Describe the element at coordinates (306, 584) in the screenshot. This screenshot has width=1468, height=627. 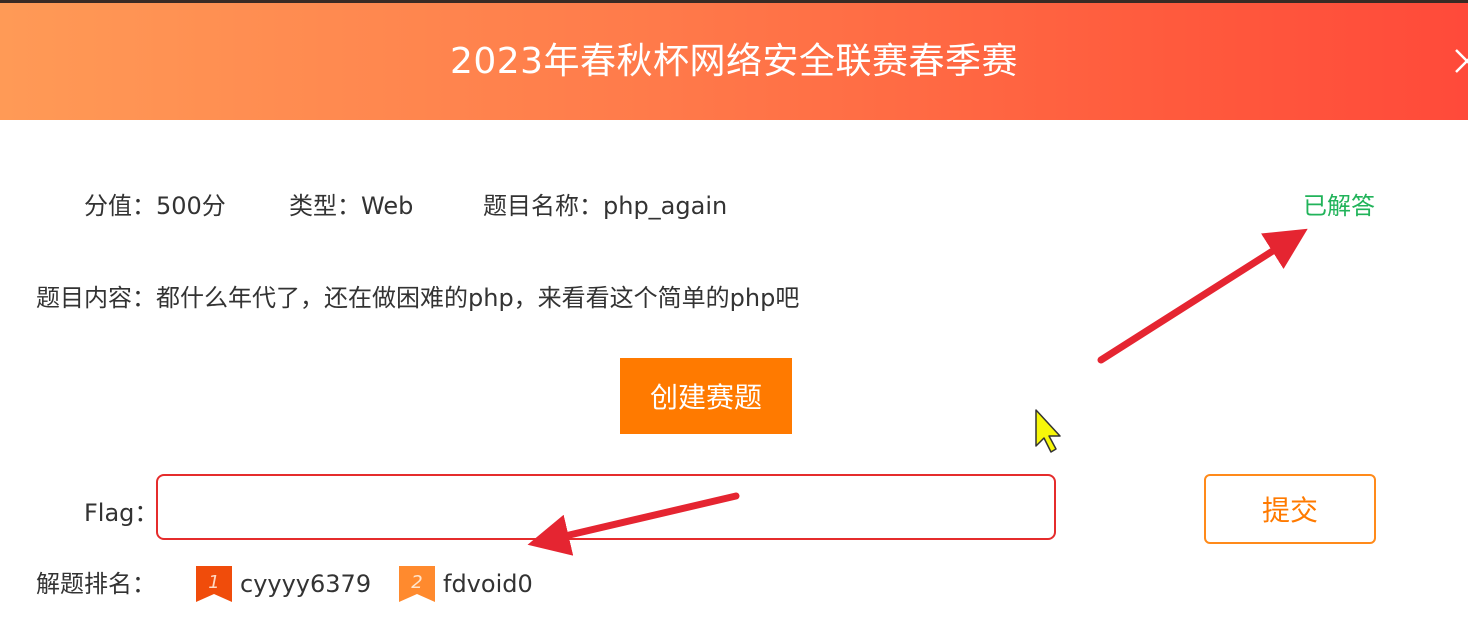
I see `ranking-username: cyyyy6379` at that location.